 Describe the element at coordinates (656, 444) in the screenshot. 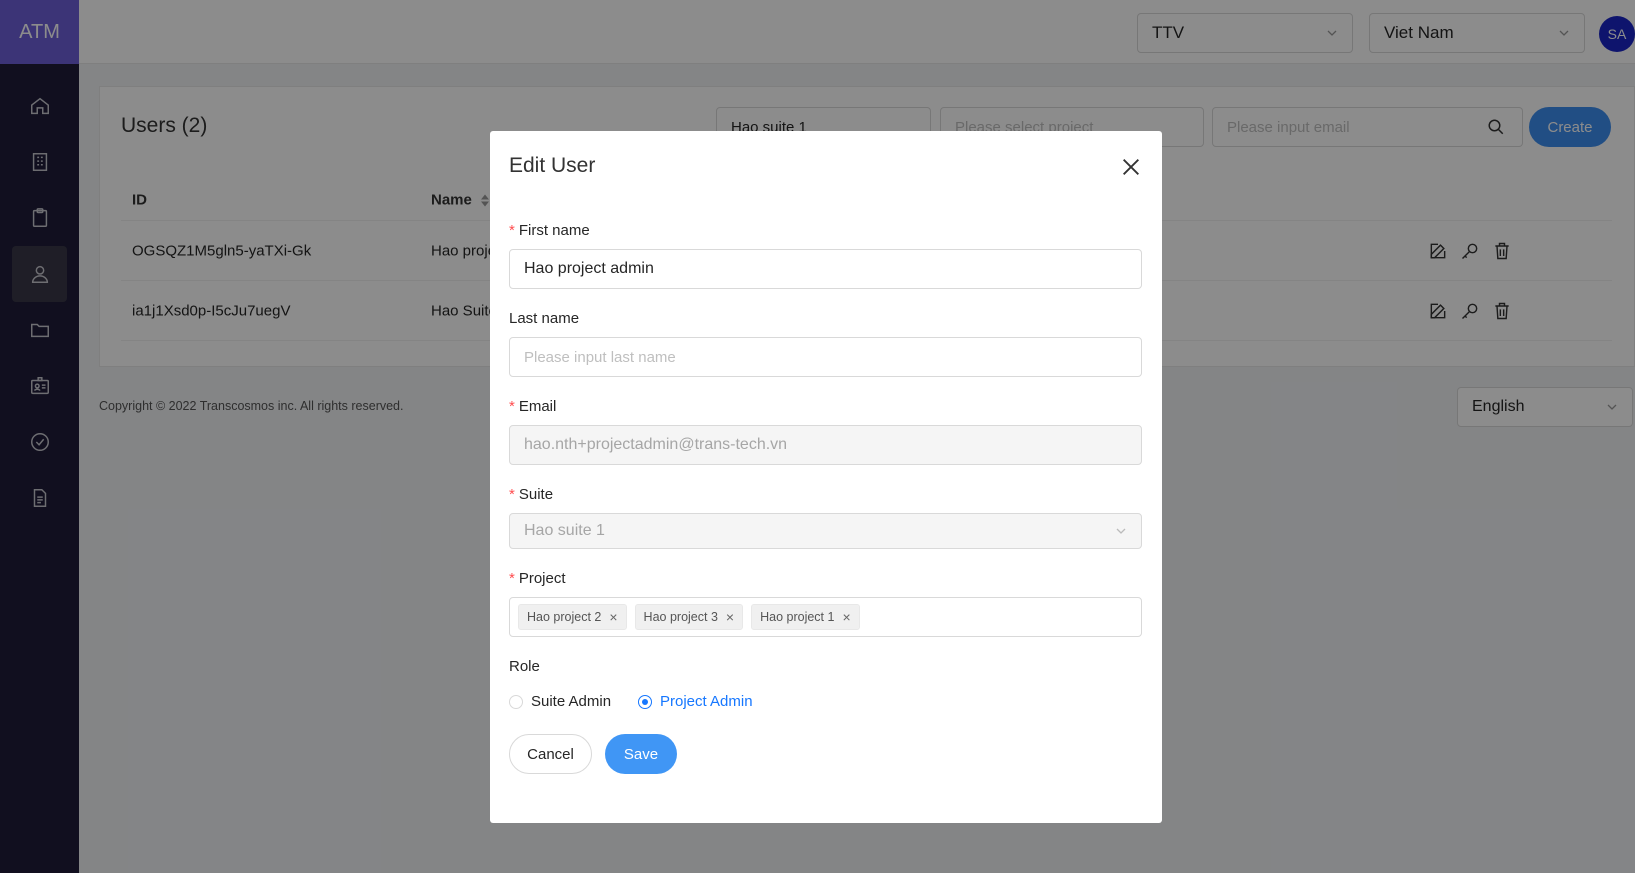

I see `email-value: hao.nth+projectadmin@trans-tech.vn` at that location.